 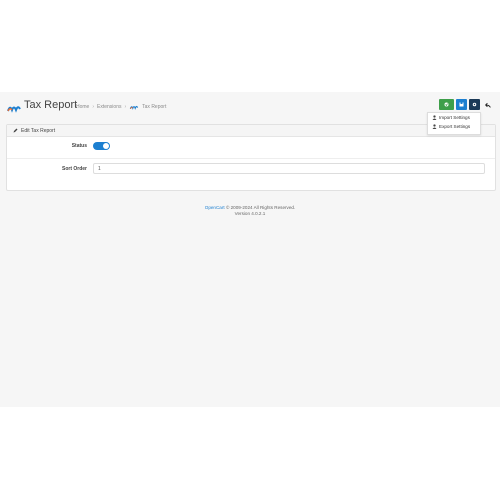 What do you see at coordinates (74, 169) in the screenshot?
I see `sort-order-label: Sort Order` at bounding box center [74, 169].